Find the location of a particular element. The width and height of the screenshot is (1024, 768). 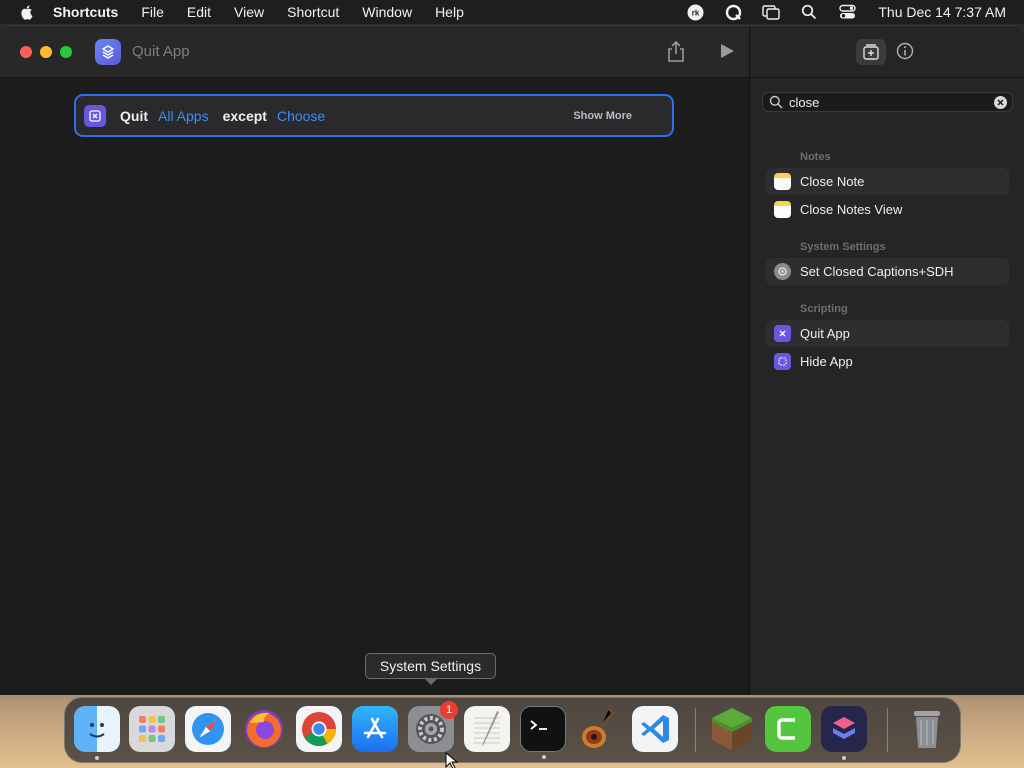

search-input is located at coordinates (889, 102).